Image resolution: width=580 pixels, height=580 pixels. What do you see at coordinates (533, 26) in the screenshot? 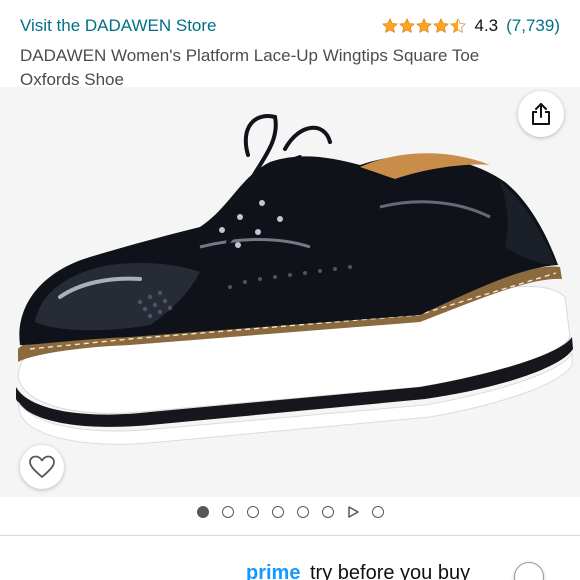
I see `rating-count: (7,739)` at bounding box center [533, 26].